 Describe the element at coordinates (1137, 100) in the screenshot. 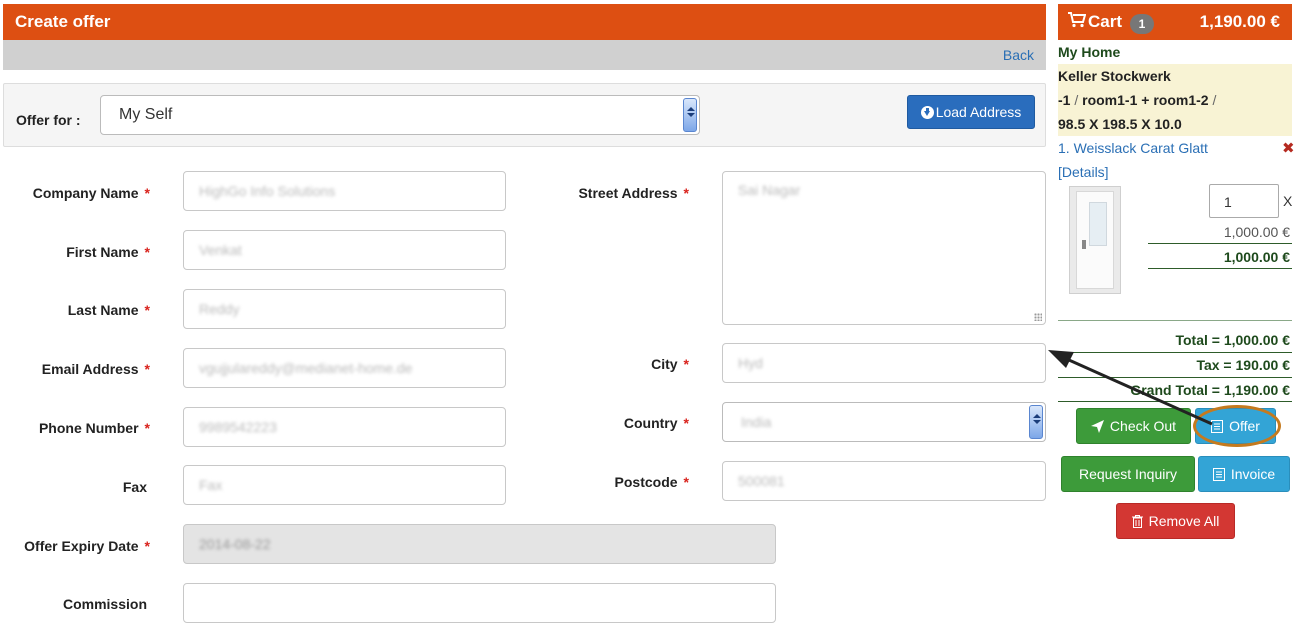

I see `rooms-line: -1 / room1-1 + room1-2 /` at that location.